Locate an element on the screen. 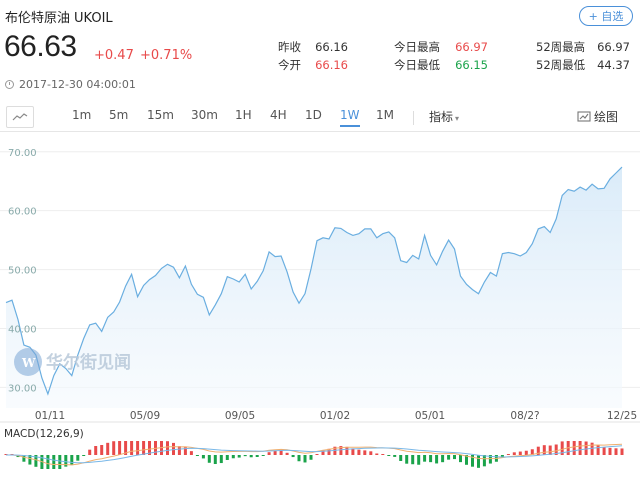 This screenshot has width=640, height=482. period-1m: 1m is located at coordinates (81, 115).